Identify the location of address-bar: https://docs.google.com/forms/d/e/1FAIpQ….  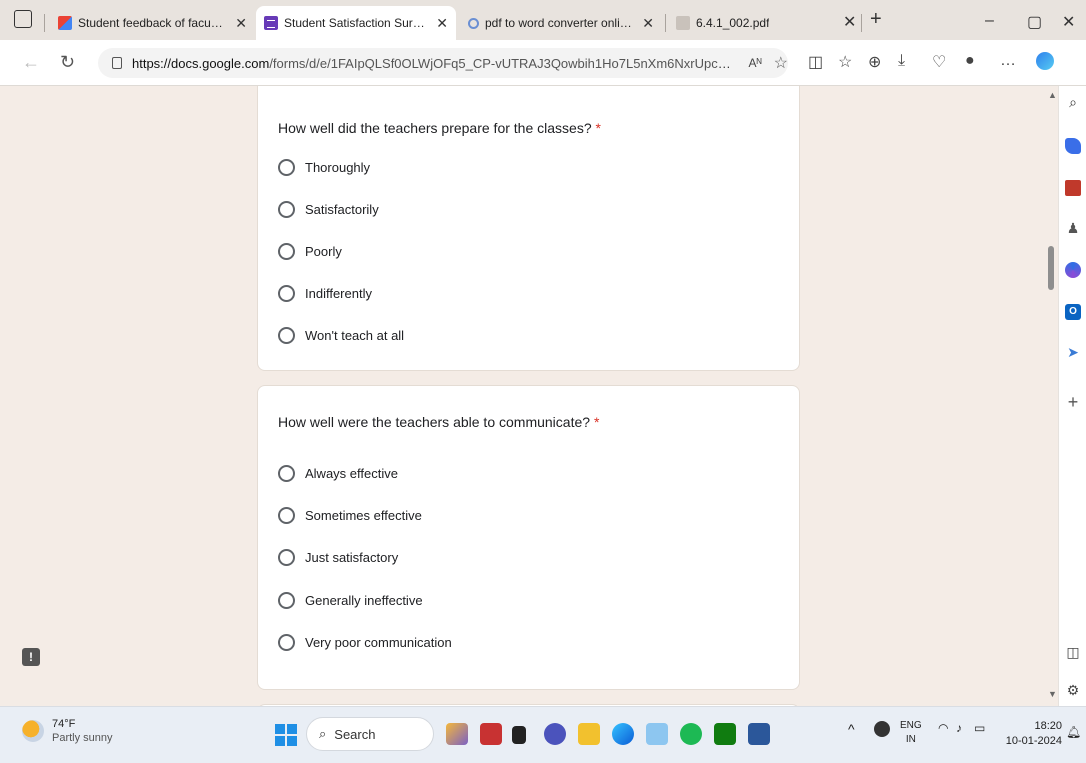
(443, 63).